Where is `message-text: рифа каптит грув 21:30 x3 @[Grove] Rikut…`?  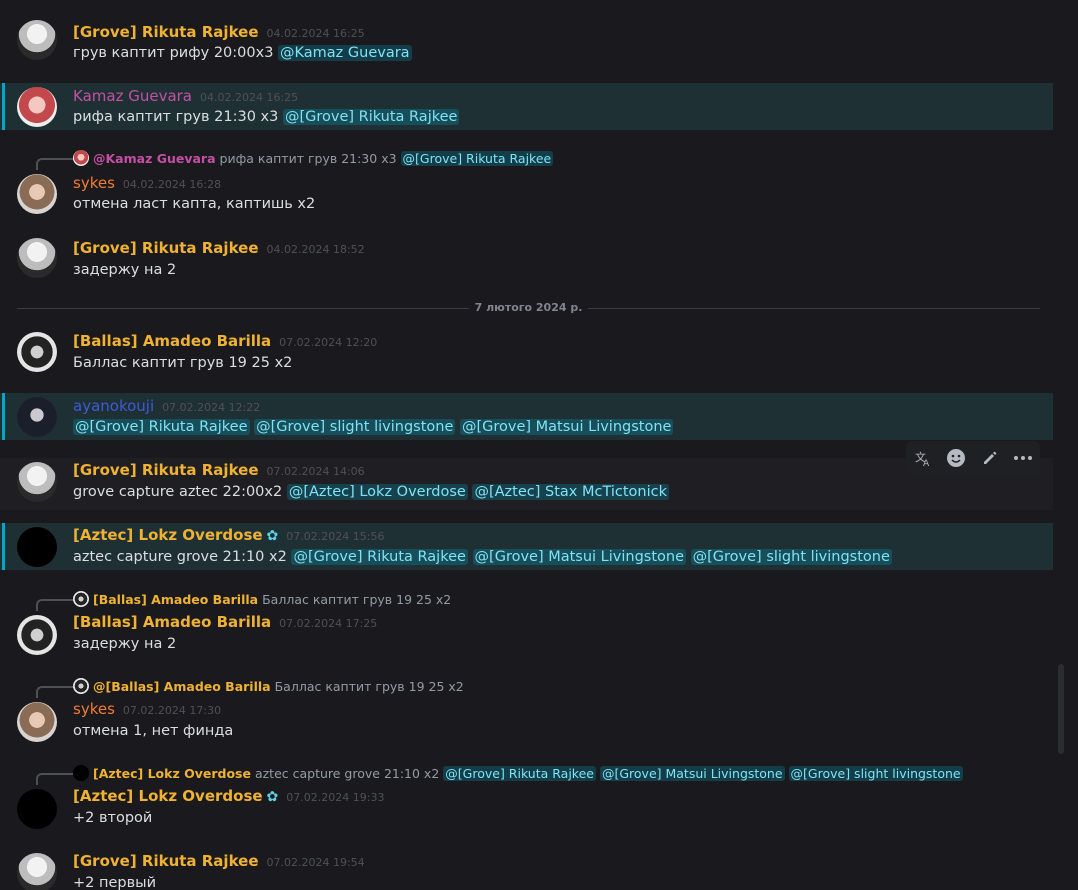
message-text: рифа каптит грув 21:30 x3 @[Grove] Rikut… is located at coordinates (266, 117).